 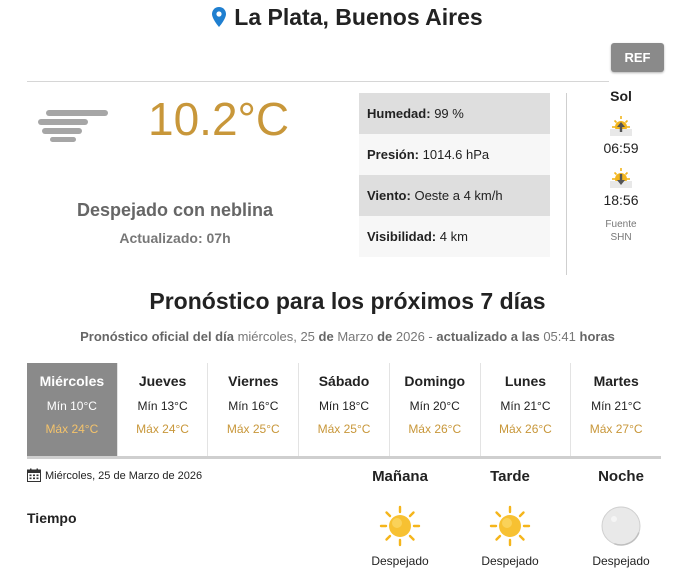 What do you see at coordinates (566, 184) in the screenshot?
I see `vertical-divider` at bounding box center [566, 184].